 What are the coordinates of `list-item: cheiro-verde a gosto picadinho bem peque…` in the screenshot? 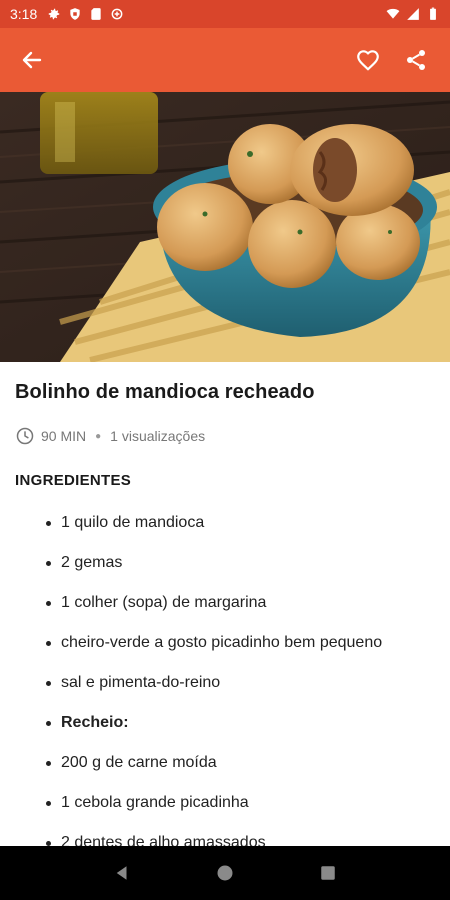 It's located at (225, 643).